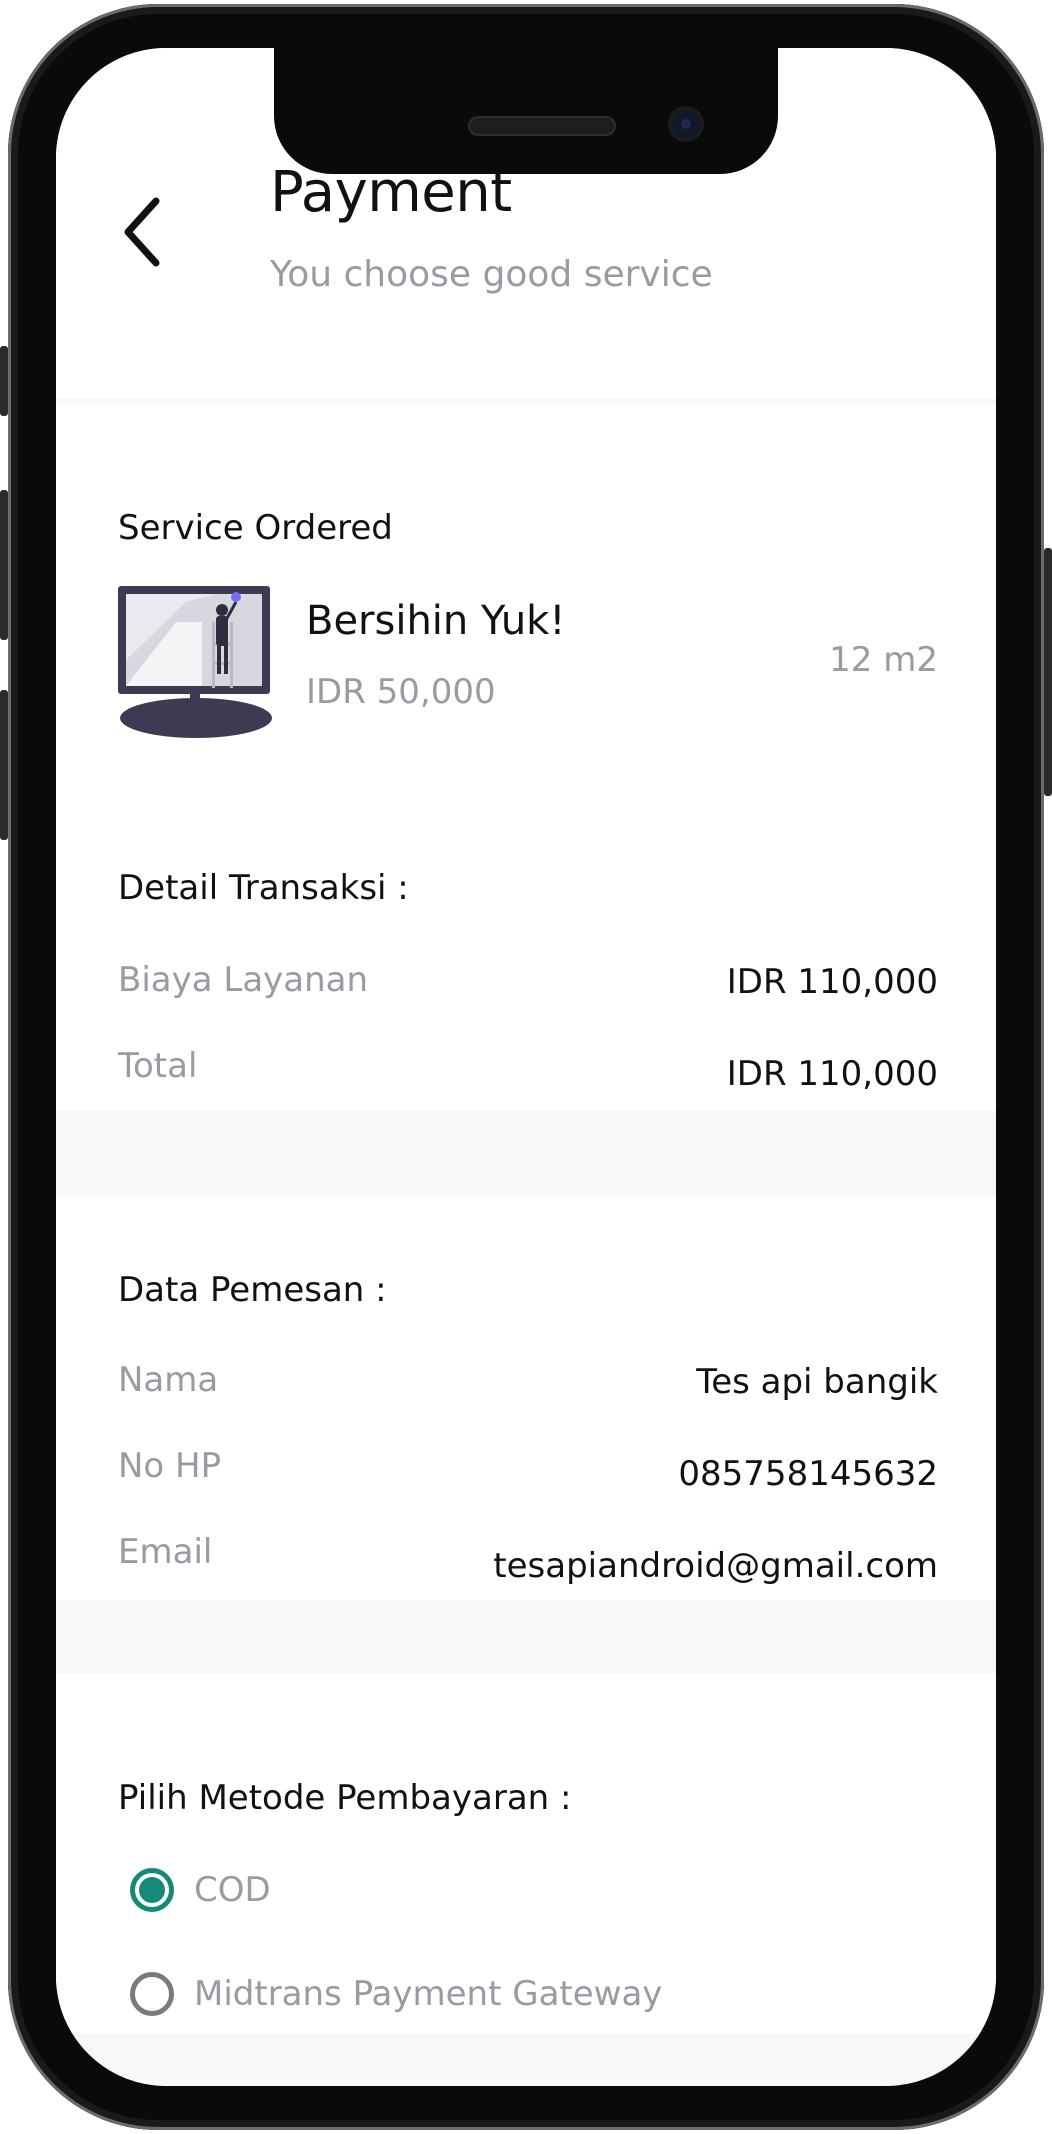 The height and width of the screenshot is (2134, 1052). I want to click on service-quantity: 12 m2, so click(883, 660).